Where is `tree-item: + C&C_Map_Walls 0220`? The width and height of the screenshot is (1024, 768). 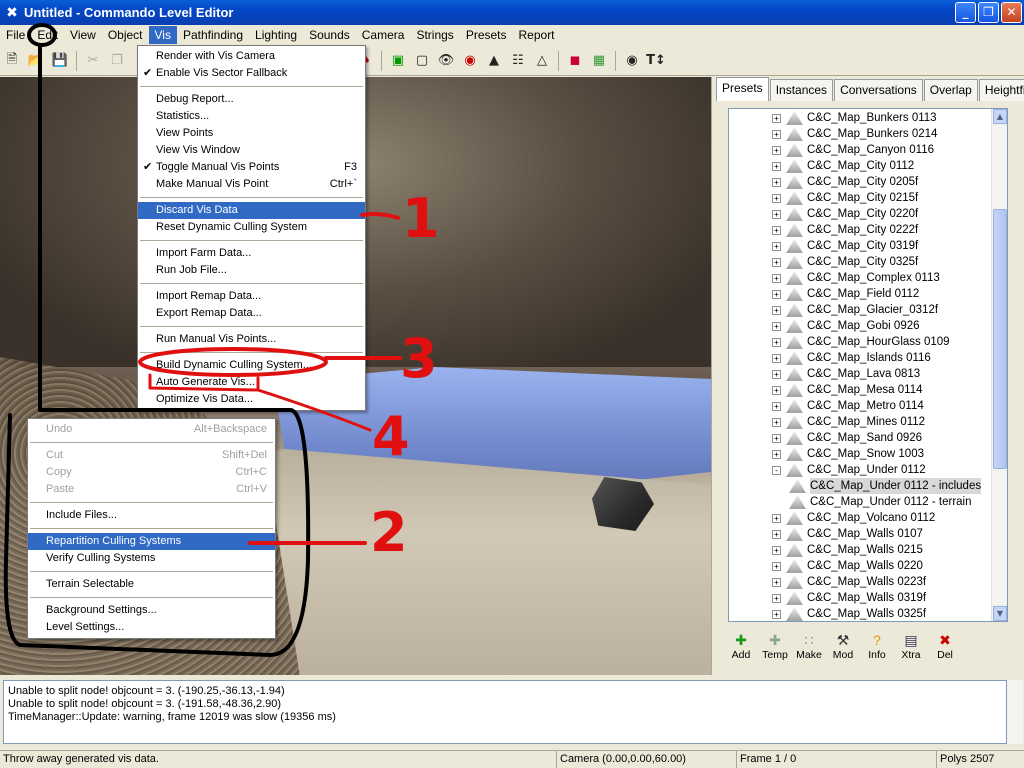
tree-item: + C&C_Map_Walls 0220 is located at coordinates (861, 566).